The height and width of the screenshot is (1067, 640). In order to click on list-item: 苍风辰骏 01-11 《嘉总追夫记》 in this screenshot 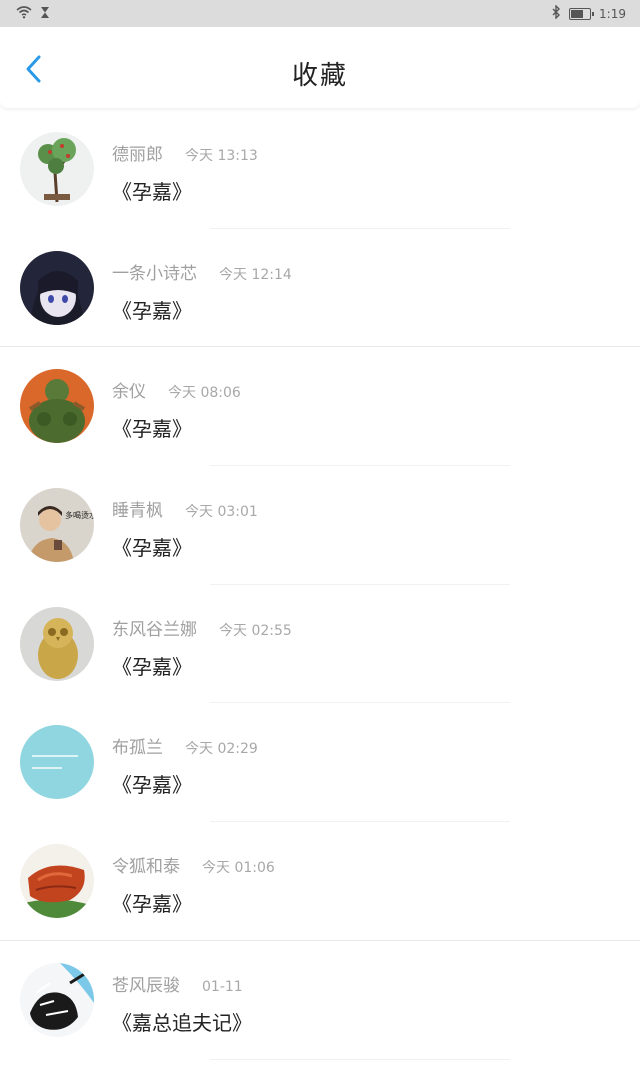, I will do `click(320, 1000)`.